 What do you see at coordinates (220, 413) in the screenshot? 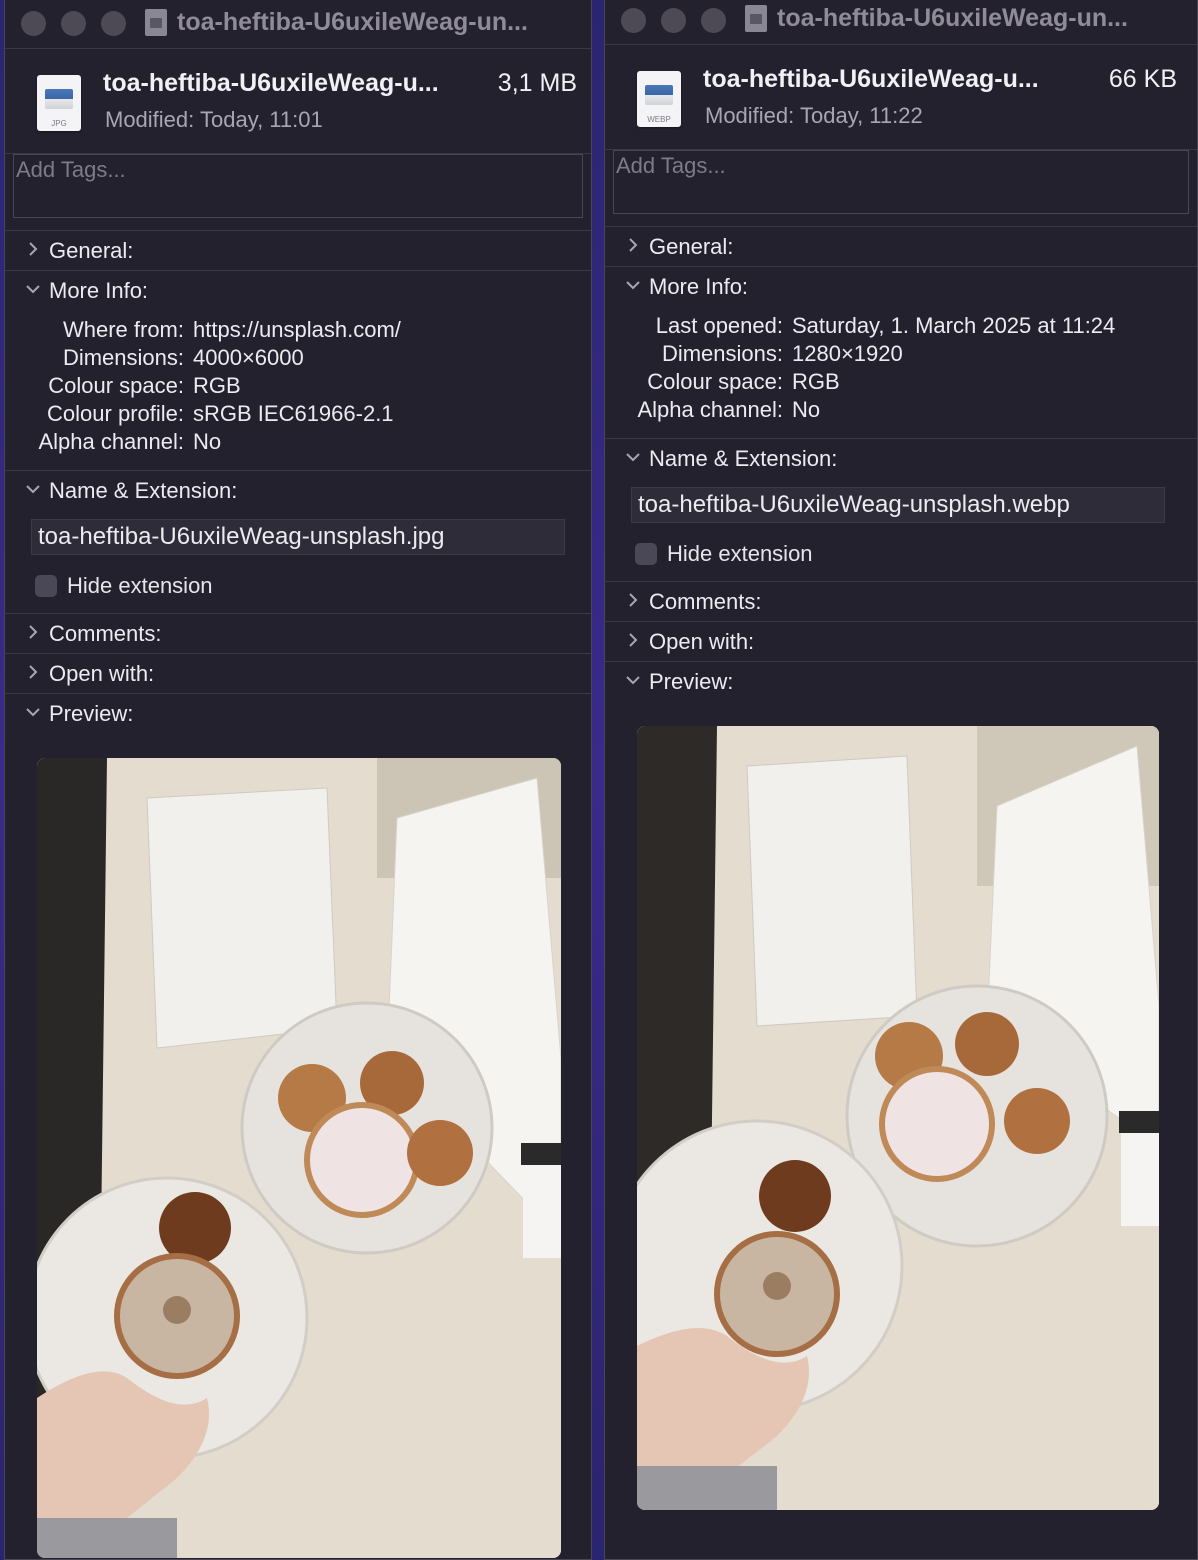
I see `info-row: Colour profile: sRGB IEC61966-2.1` at bounding box center [220, 413].